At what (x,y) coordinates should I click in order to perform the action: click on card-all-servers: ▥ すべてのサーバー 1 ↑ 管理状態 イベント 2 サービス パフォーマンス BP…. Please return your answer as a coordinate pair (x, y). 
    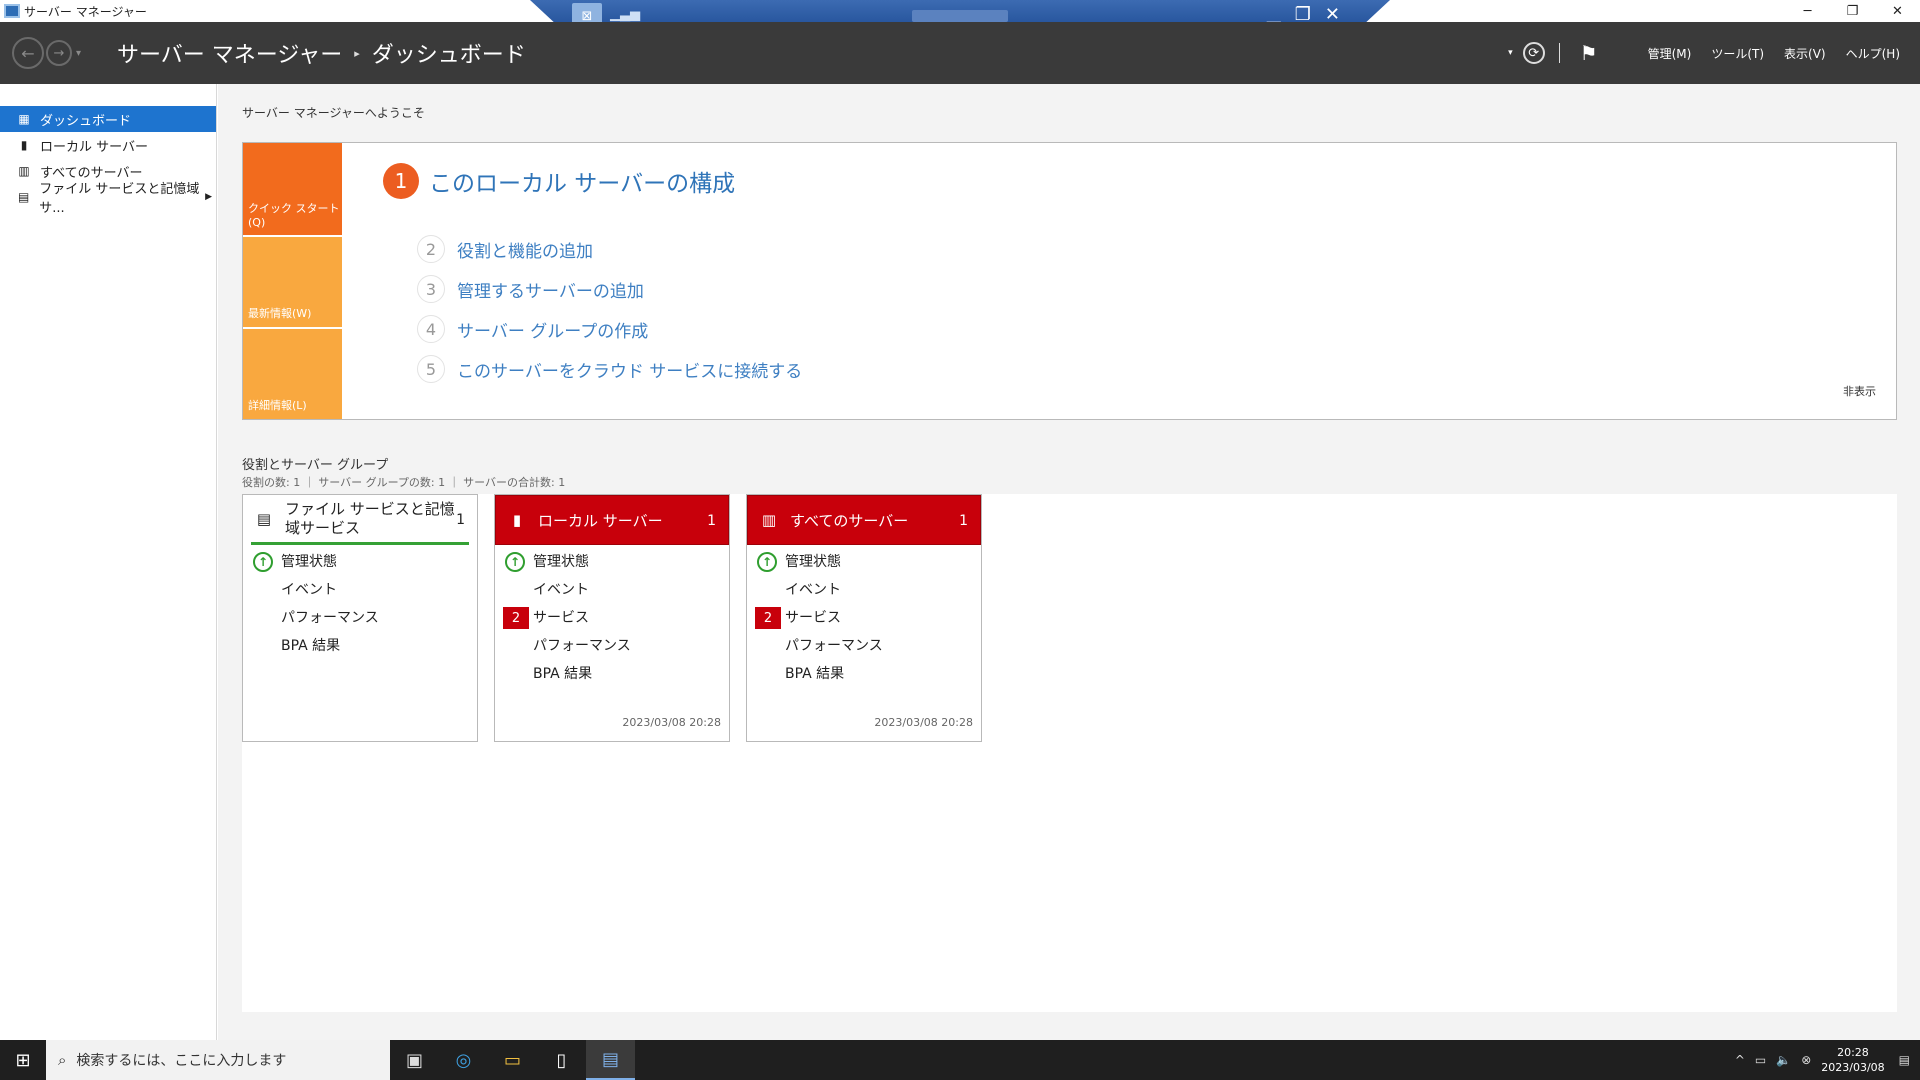
    Looking at the image, I should click on (864, 618).